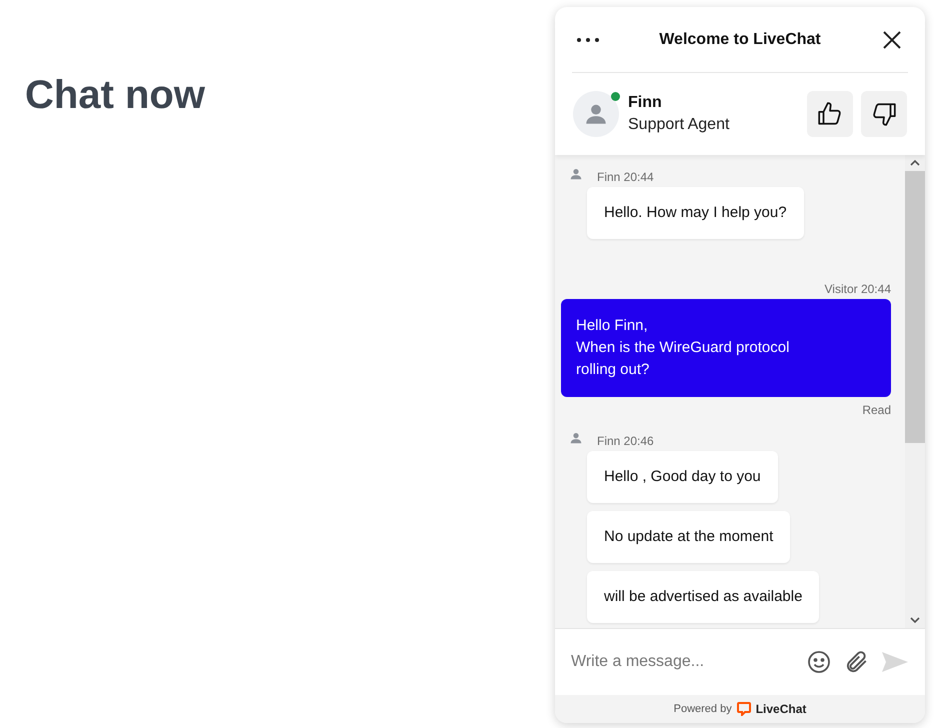  Describe the element at coordinates (857, 289) in the screenshot. I see `message-meta: Visitor 20:44` at that location.